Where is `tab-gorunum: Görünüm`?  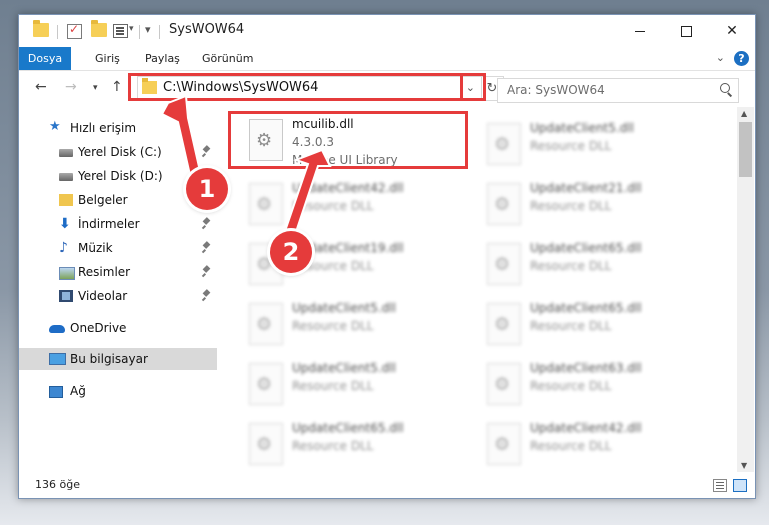
tab-gorunum: Görünüm is located at coordinates (227, 58).